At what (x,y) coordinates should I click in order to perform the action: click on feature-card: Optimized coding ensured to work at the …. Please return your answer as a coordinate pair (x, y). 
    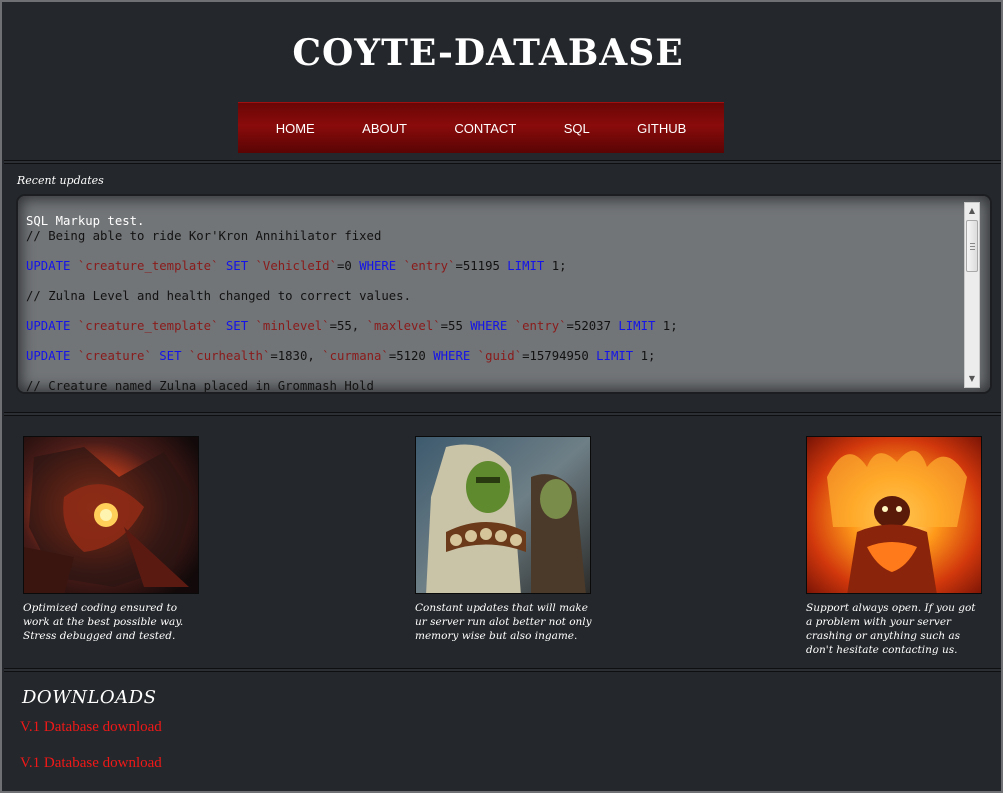
    Looking at the image, I should click on (112, 539).